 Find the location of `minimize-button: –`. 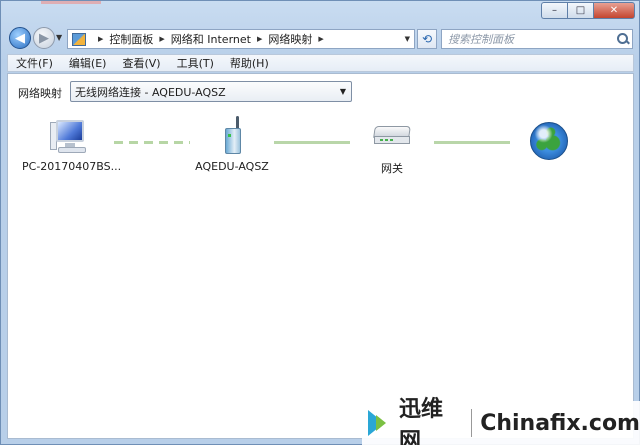

minimize-button: – is located at coordinates (554, 10).